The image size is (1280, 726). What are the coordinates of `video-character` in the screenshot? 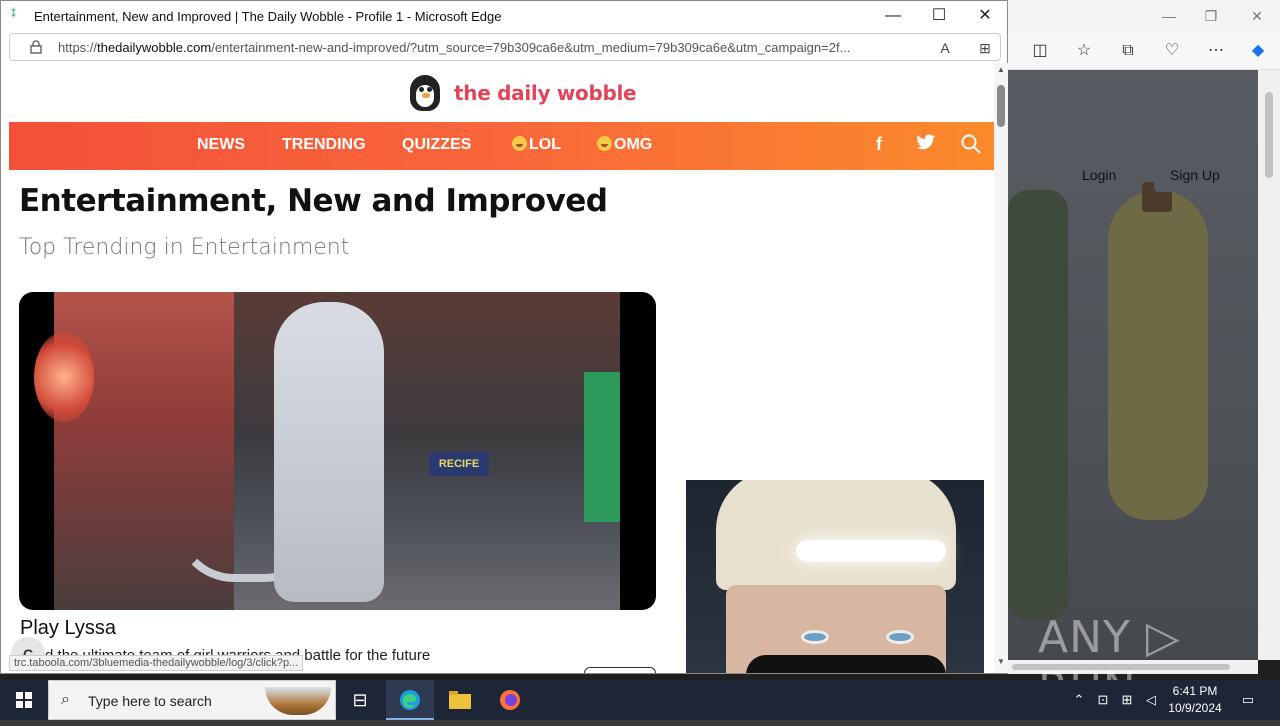 It's located at (329, 452).